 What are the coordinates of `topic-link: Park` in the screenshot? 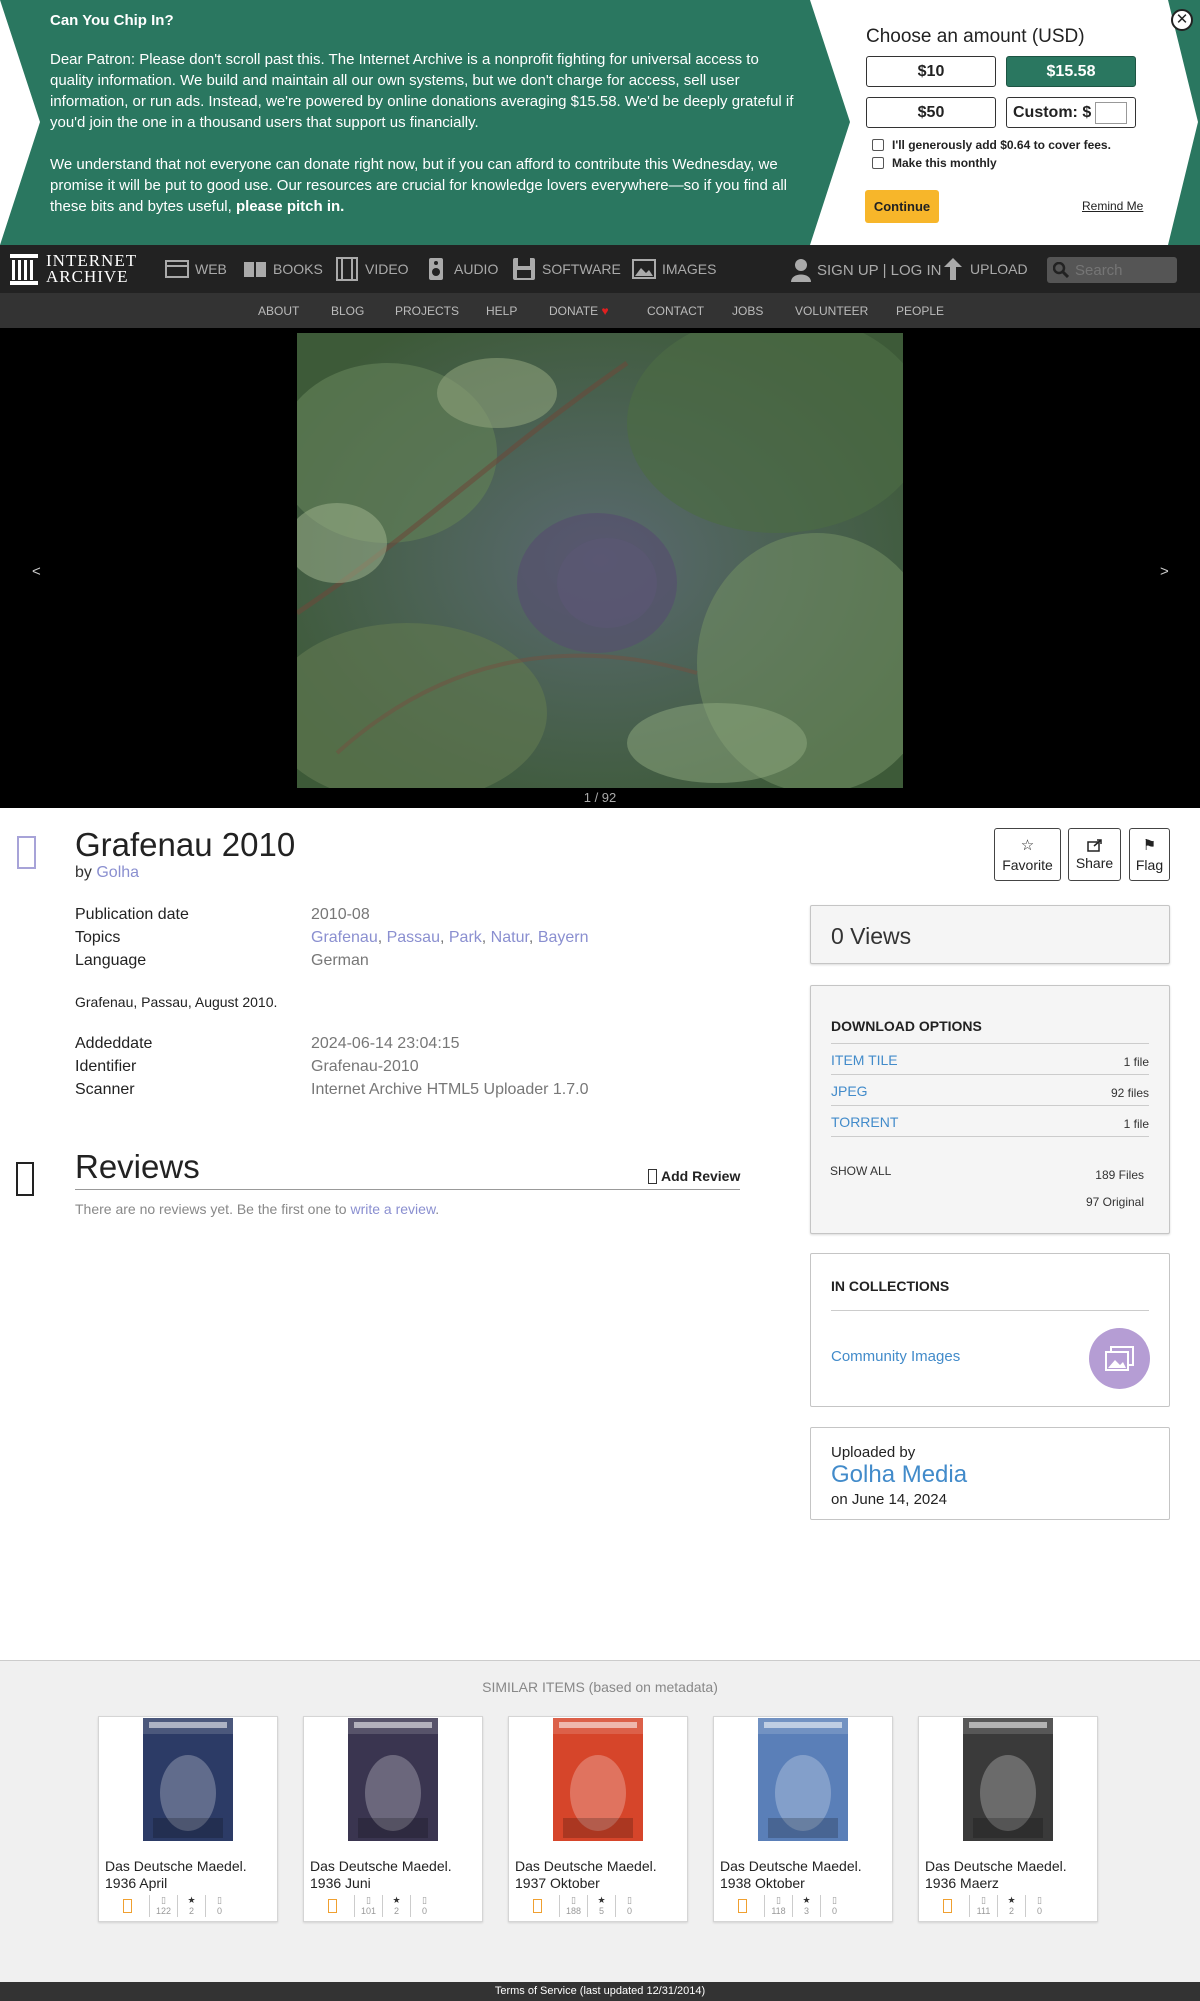 It's located at (465, 937).